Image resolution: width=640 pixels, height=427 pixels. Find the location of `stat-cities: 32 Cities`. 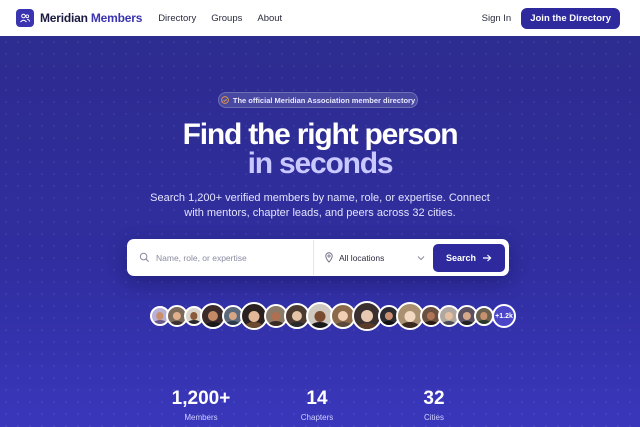

stat-cities: 32 Cities is located at coordinates (434, 405).